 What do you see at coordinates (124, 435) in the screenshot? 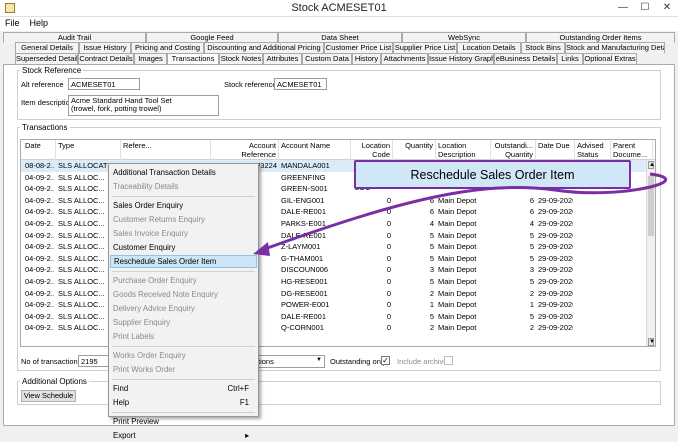
I see `menu-item-label: Export` at bounding box center [124, 435].